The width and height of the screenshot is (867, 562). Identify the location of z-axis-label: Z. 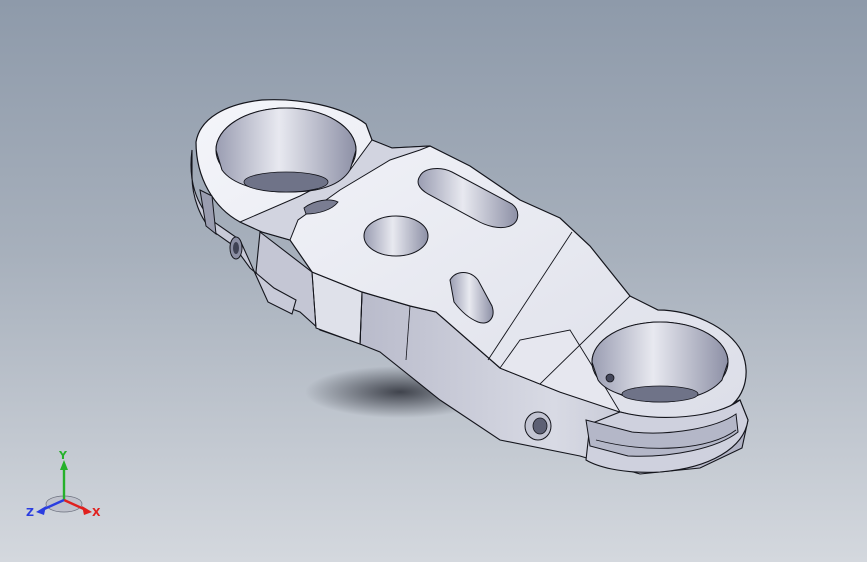
(30, 512).